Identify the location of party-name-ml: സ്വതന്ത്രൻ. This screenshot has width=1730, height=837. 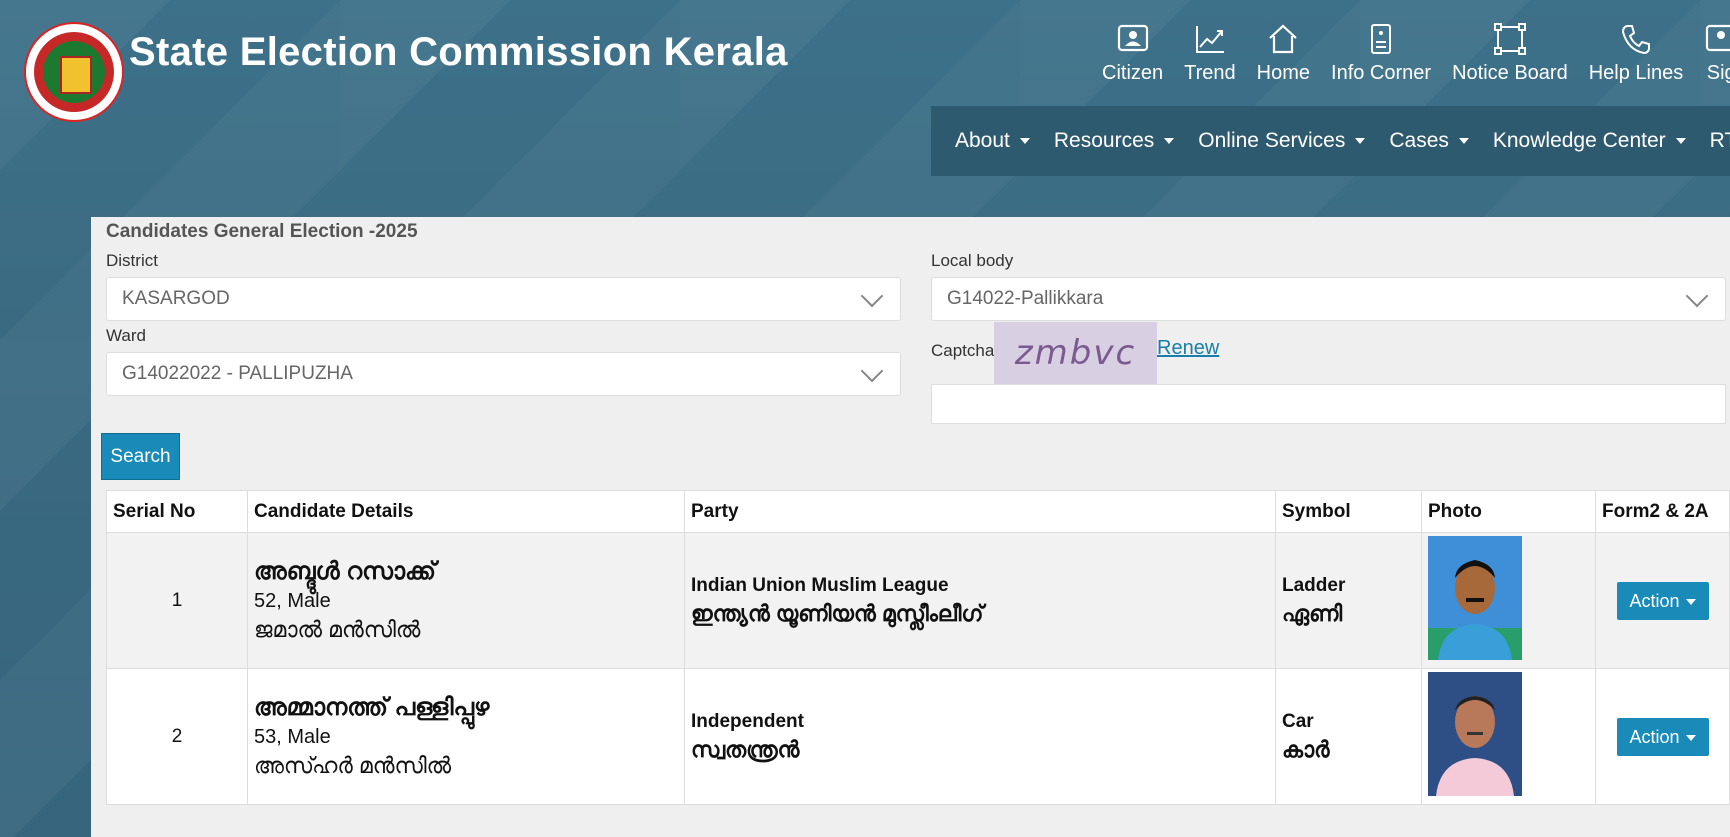
(745, 749).